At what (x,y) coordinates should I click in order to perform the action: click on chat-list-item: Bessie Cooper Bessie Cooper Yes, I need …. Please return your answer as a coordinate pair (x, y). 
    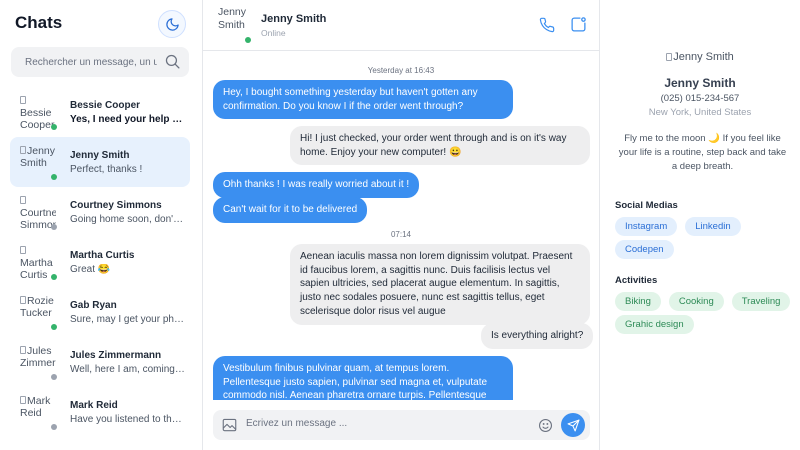
    Looking at the image, I should click on (100, 112).